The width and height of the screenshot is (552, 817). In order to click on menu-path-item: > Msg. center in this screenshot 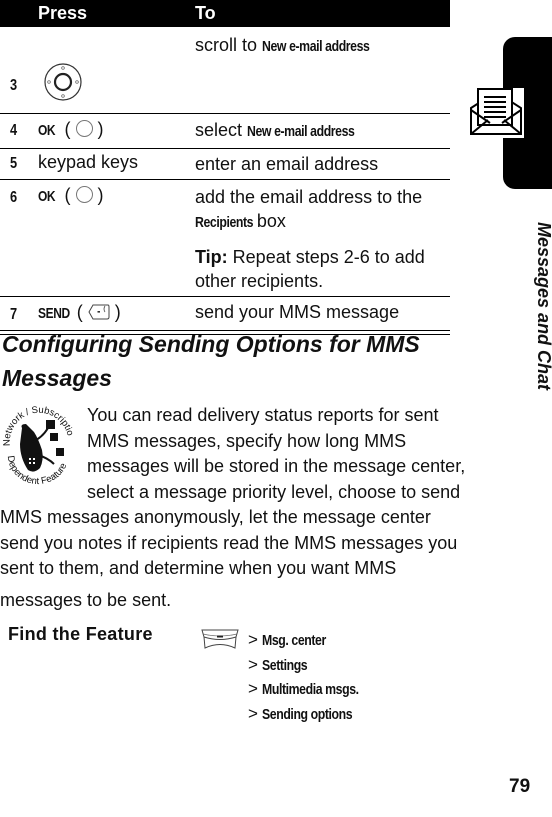, I will do `click(308, 640)`.